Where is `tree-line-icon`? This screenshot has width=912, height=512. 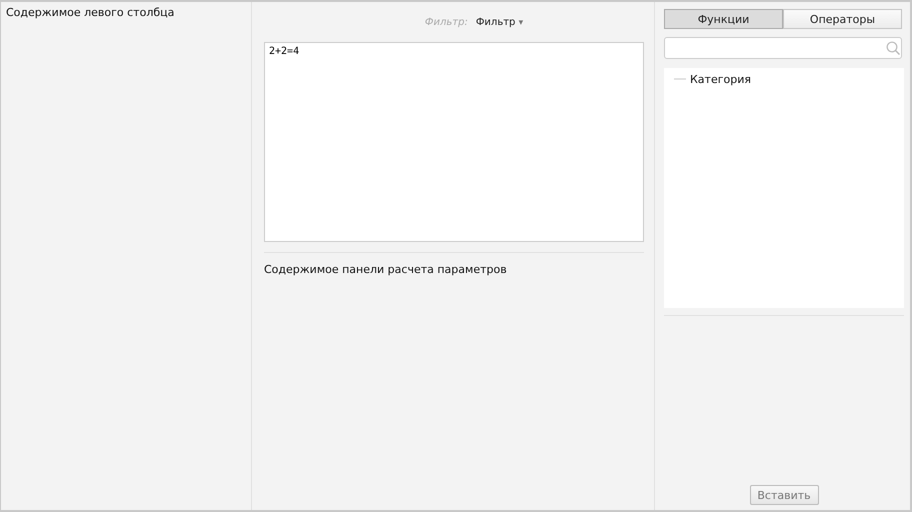
tree-line-icon is located at coordinates (680, 79).